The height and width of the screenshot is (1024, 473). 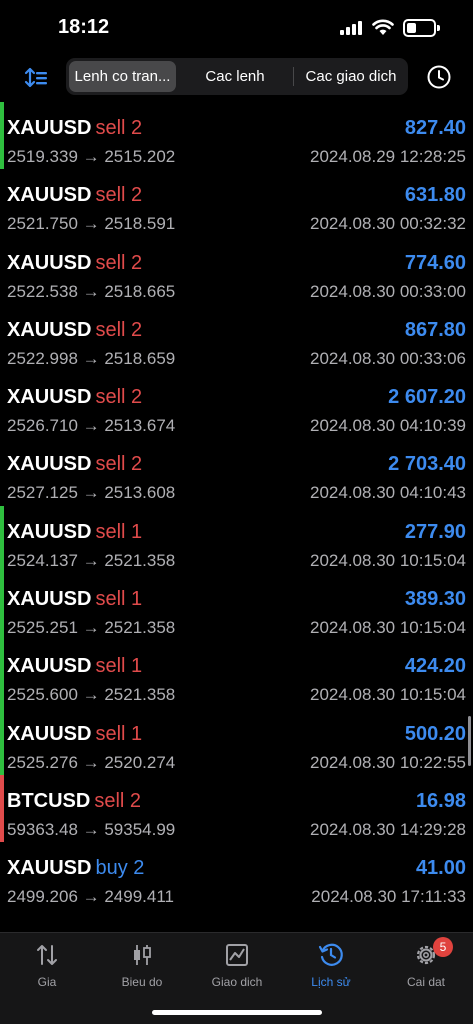 What do you see at coordinates (91, 695) in the screenshot?
I see `trade-prices: 2525.600 → 2521.358` at bounding box center [91, 695].